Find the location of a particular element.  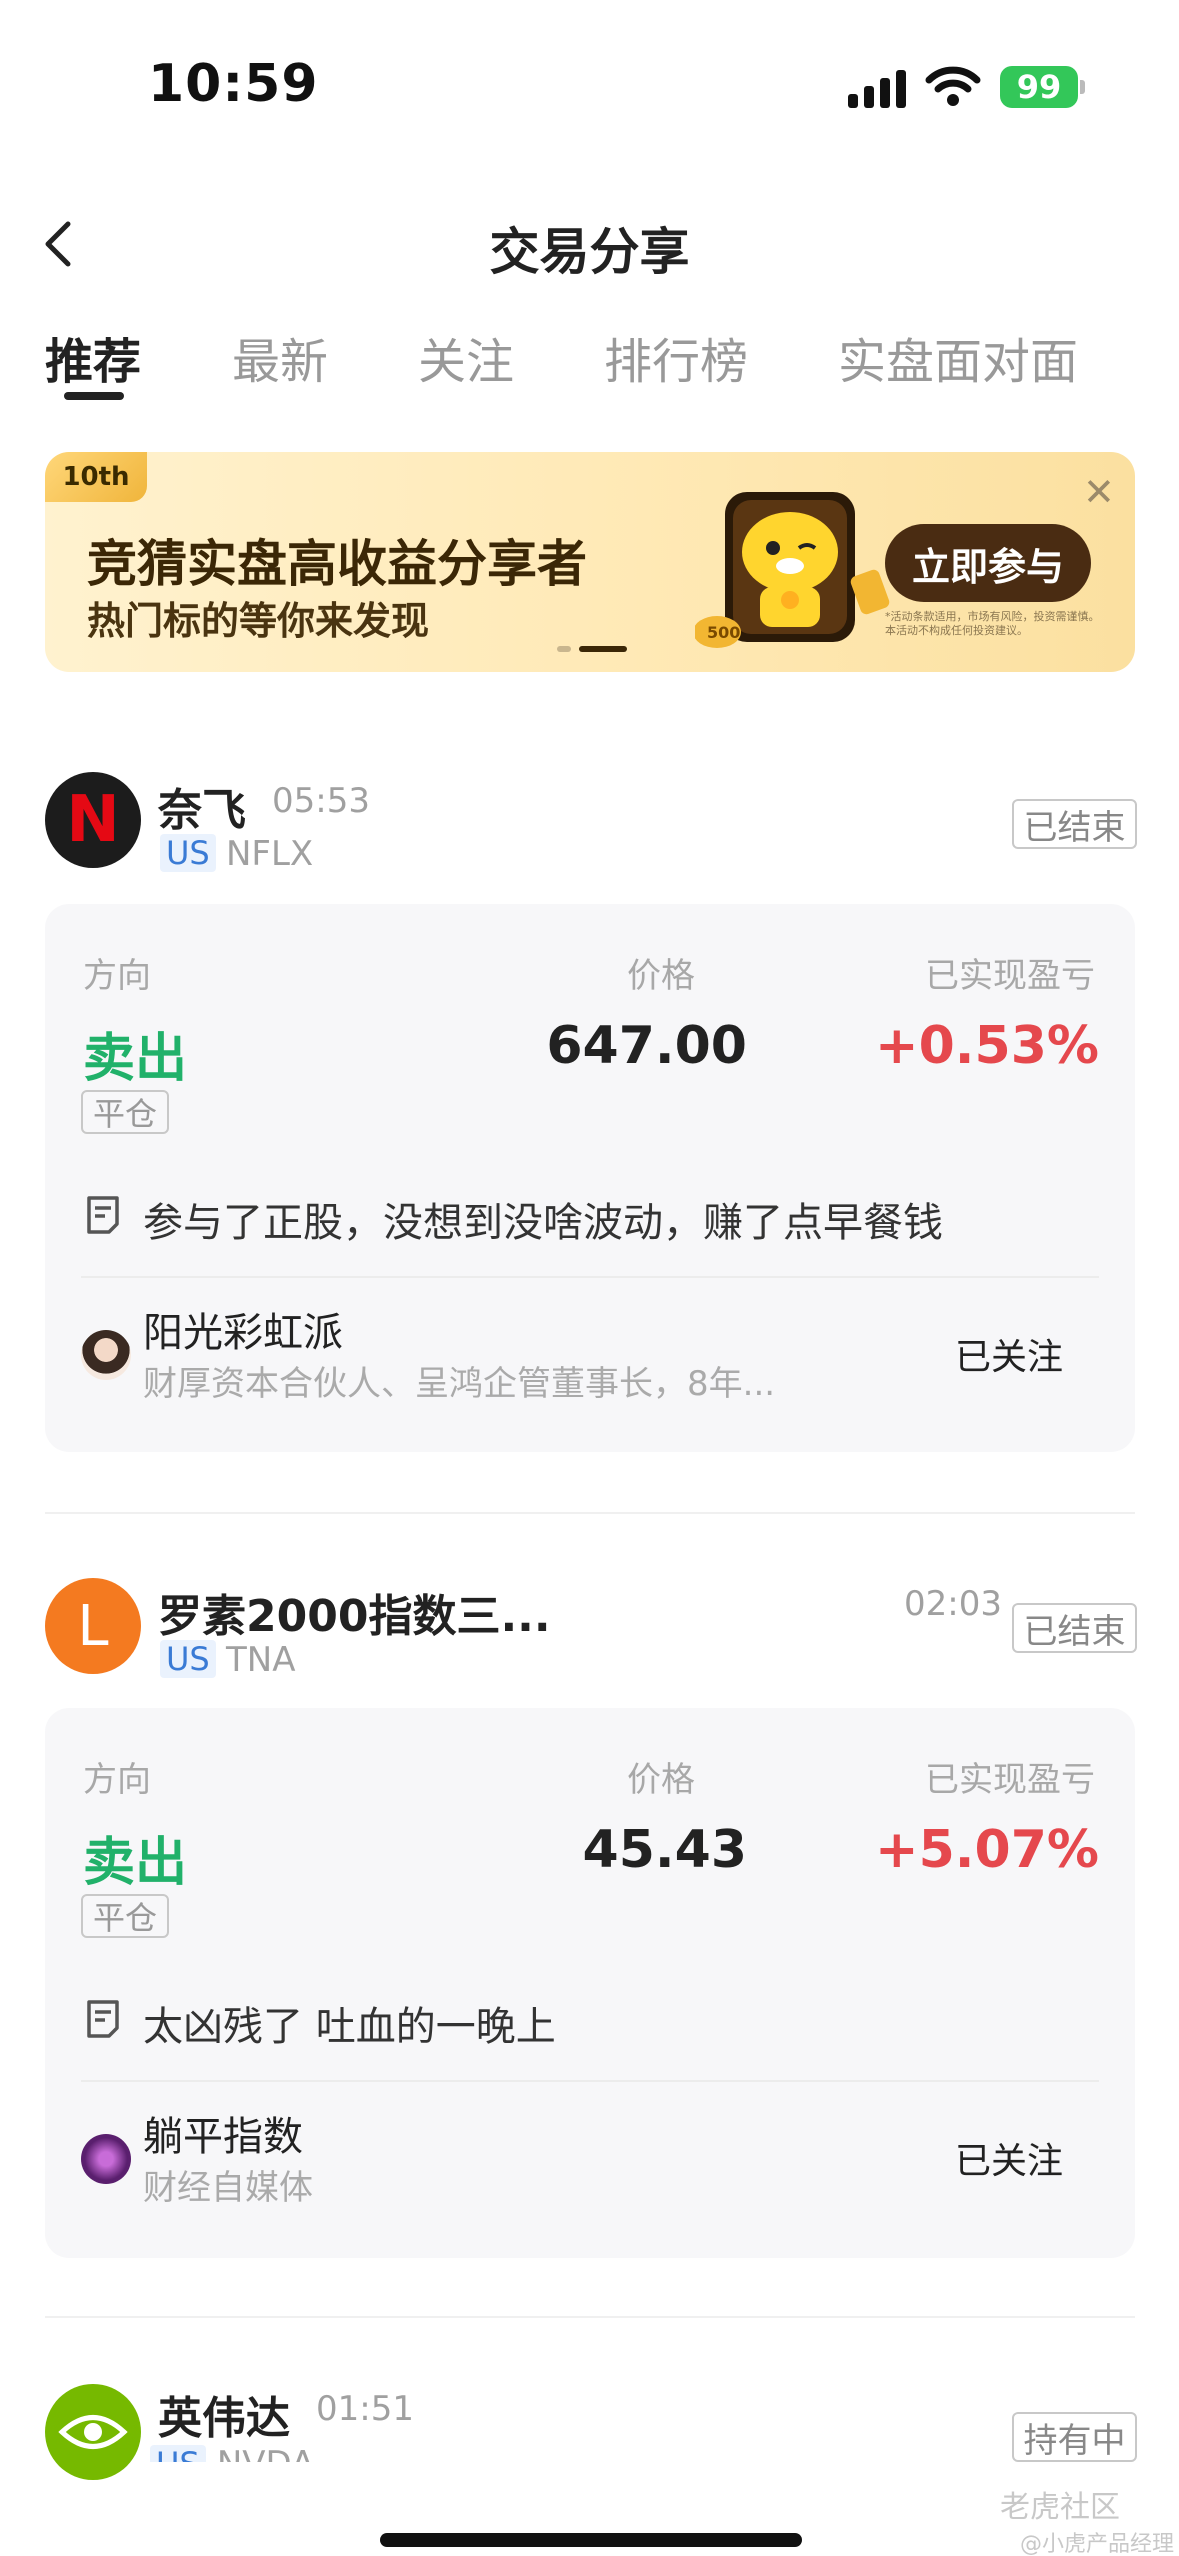

status-badge: 持有中 is located at coordinates (1074, 2437).